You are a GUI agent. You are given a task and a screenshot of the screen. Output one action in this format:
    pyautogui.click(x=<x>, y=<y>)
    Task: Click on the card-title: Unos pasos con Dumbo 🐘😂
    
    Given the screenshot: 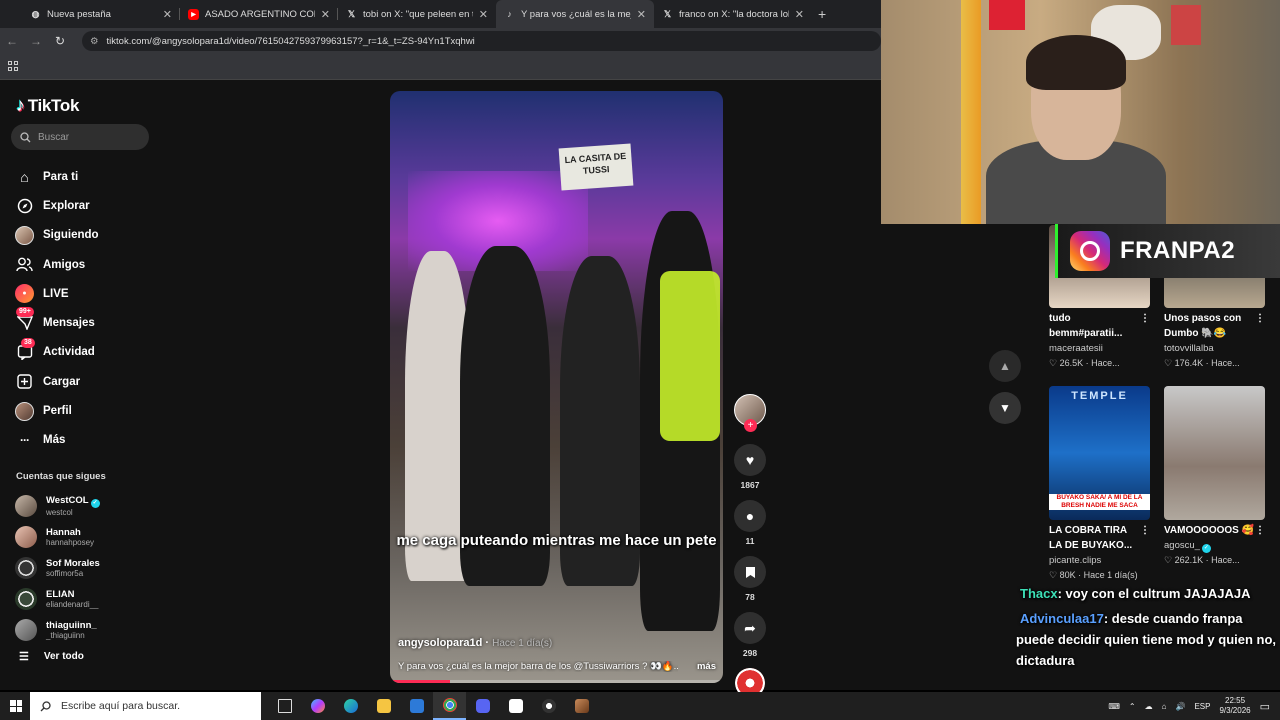 What is the action you would take?
    pyautogui.click(x=1203, y=326)
    